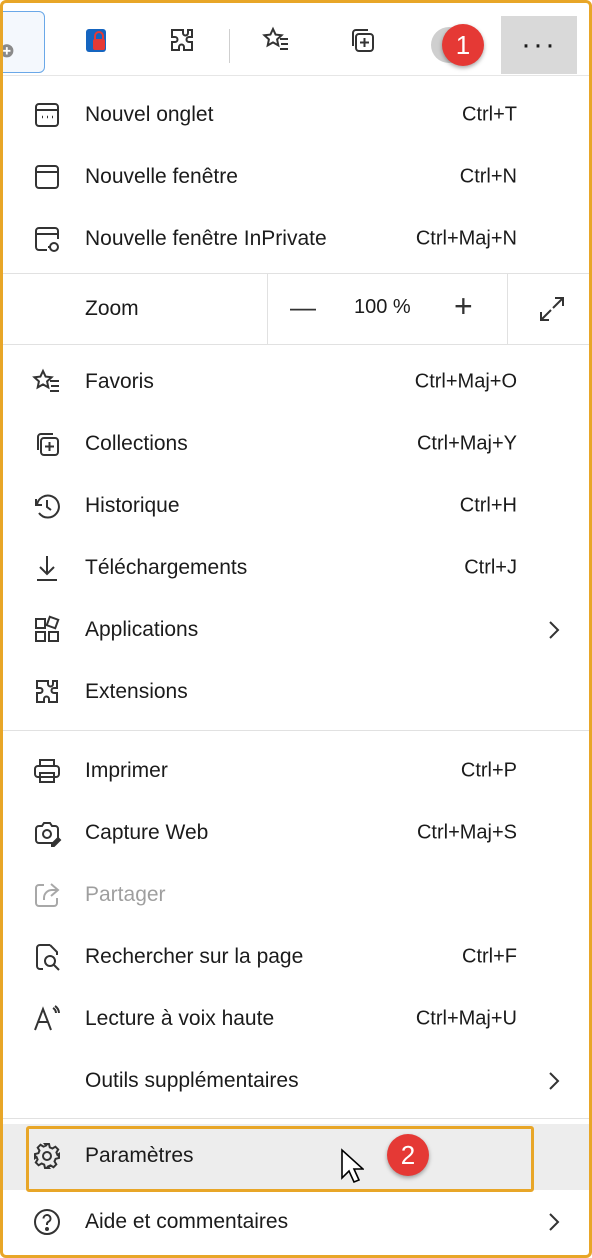  I want to click on more-options-icon: ···, so click(539, 44).